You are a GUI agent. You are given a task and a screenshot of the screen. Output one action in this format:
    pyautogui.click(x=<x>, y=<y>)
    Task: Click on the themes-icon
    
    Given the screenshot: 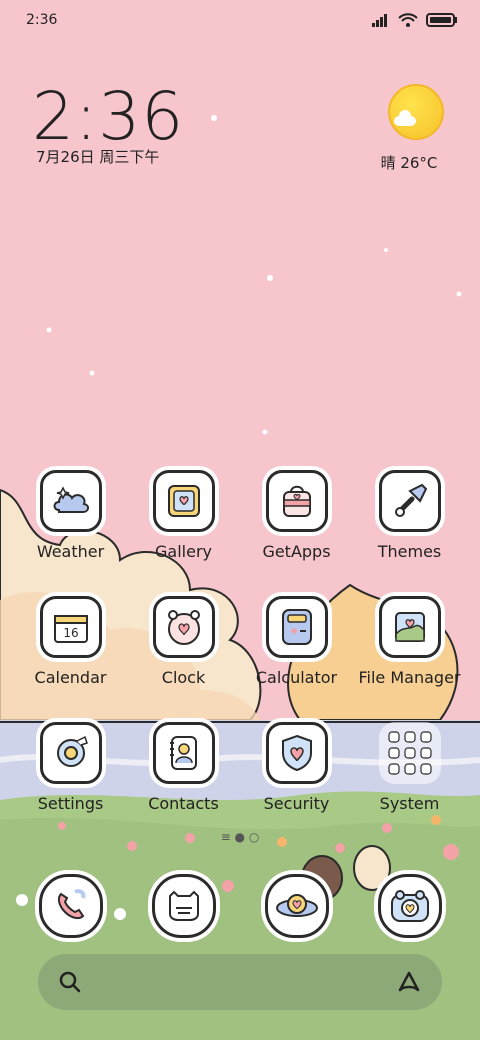 What is the action you would take?
    pyautogui.click(x=409, y=501)
    